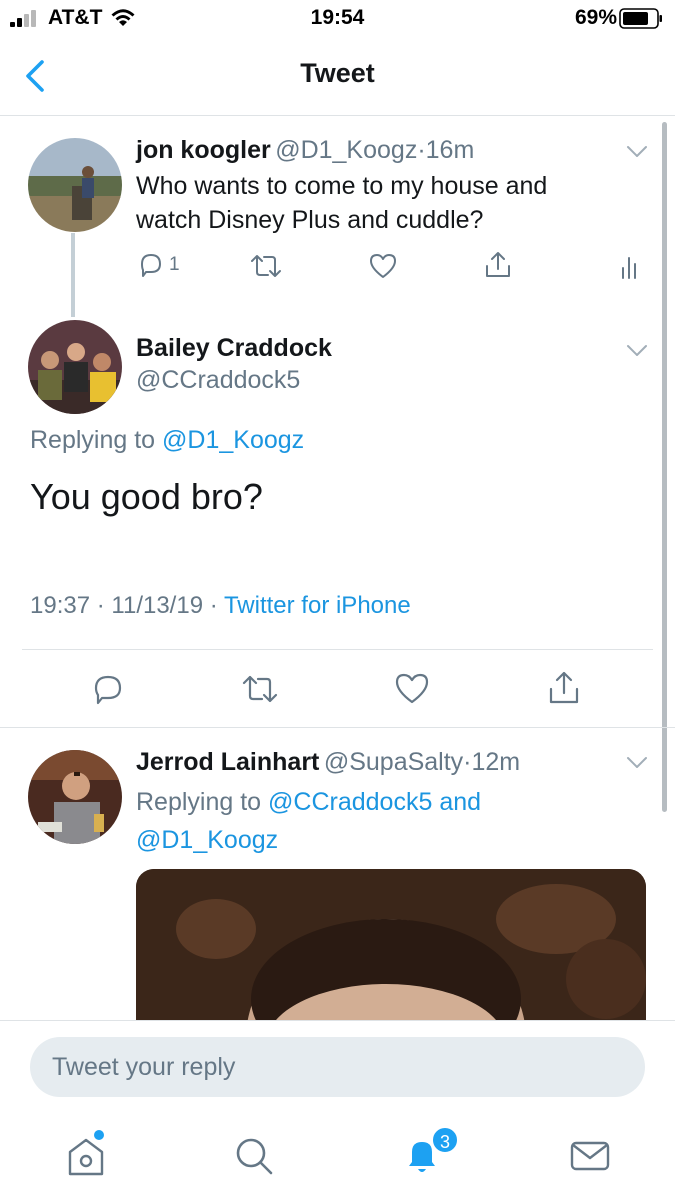 This screenshot has width=675, height=1200. I want to click on author-name: jon koogler, so click(203, 150).